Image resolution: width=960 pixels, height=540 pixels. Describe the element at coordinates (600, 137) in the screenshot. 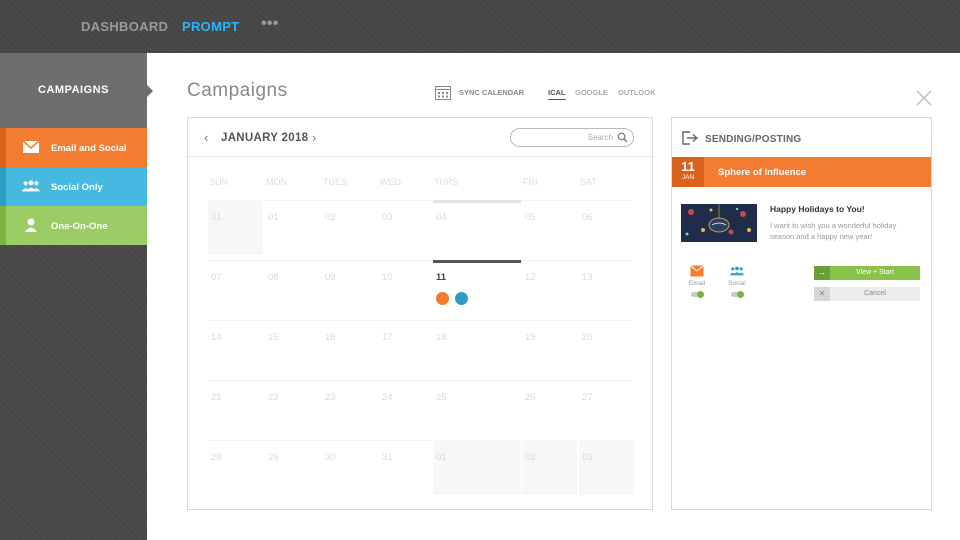

I see `search-placeholder: Search` at that location.